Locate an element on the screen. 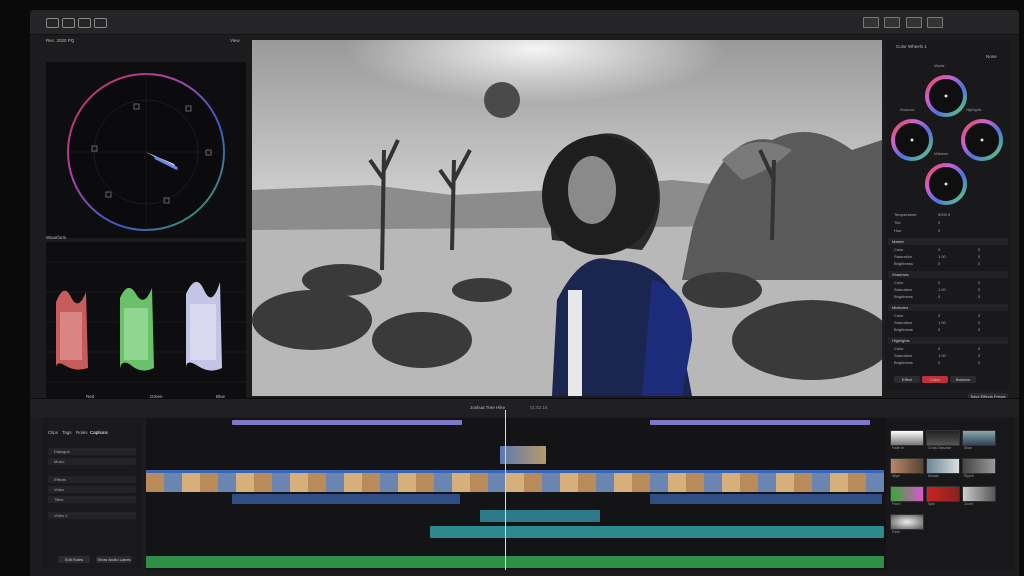 Image resolution: width=1024 pixels, height=576 pixels. wheel-label-shadows: Shadows is located at coordinates (907, 110).